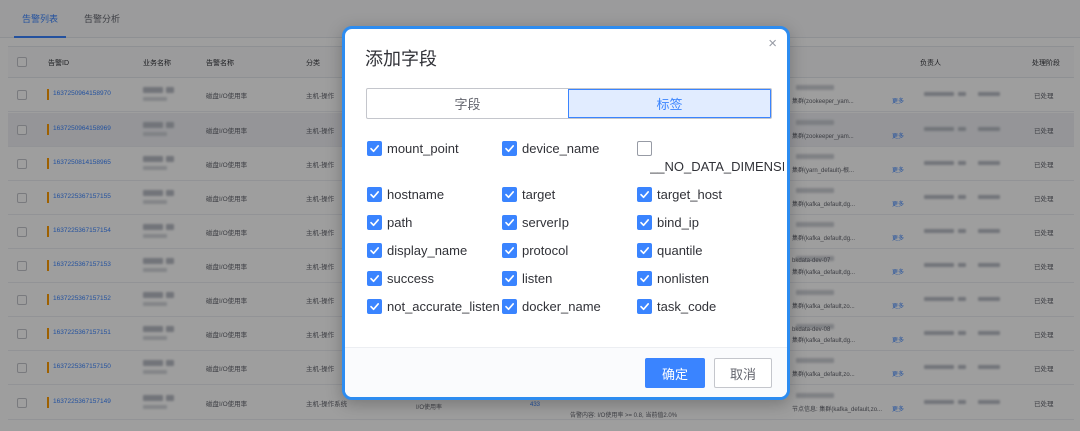 The width and height of the screenshot is (1080, 431). What do you see at coordinates (566, 372) in the screenshot?
I see `dialog-footer: 确定 取消` at bounding box center [566, 372].